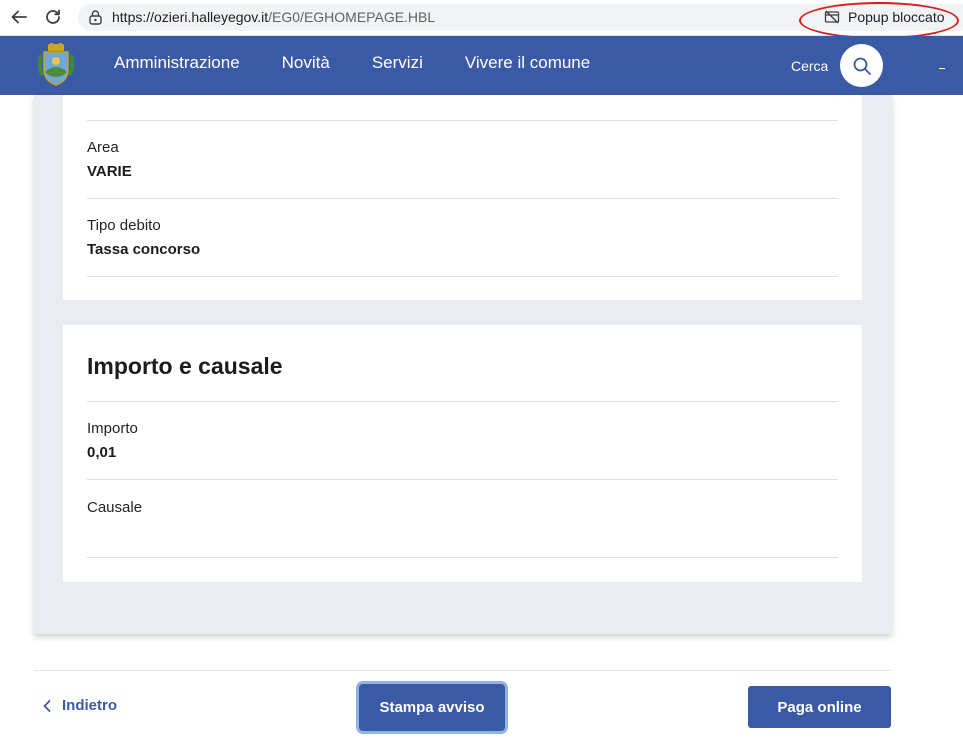 This screenshot has width=963, height=743. I want to click on chevron-left-icon, so click(47, 705).